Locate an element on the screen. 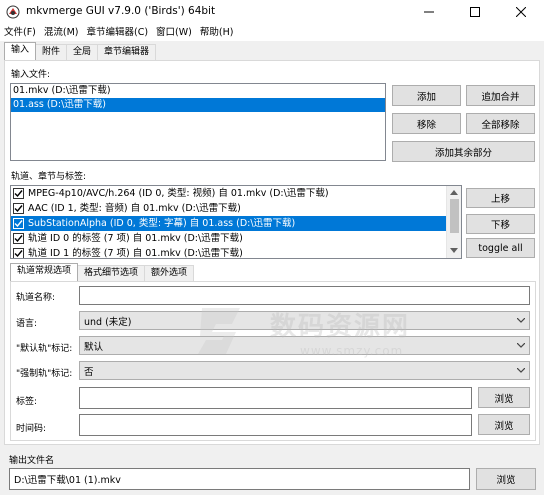 Image resolution: width=544 pixels, height=495 pixels. window-title: mkvmerge GUI v7.9.0 ('Birds') 64bit is located at coordinates (121, 11).